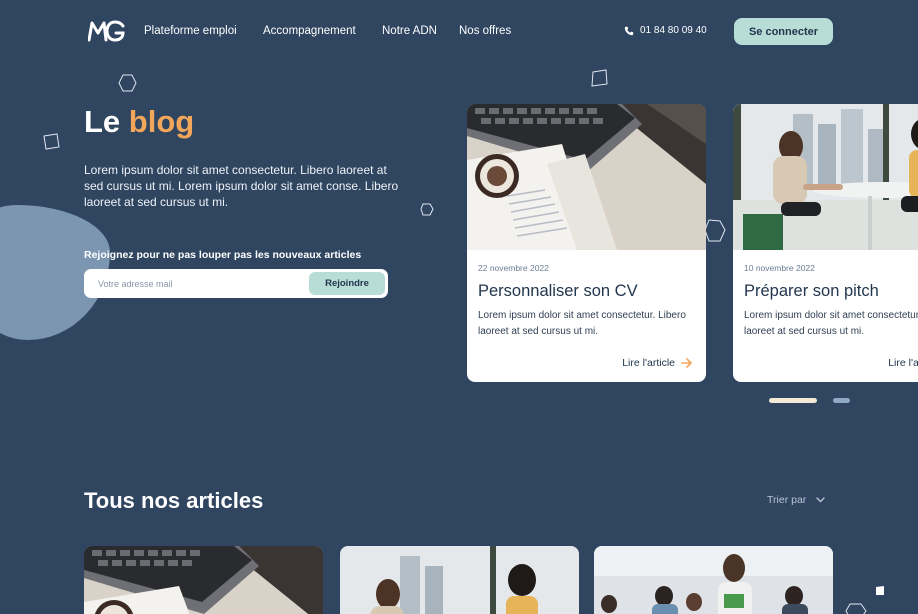  What do you see at coordinates (811, 291) in the screenshot?
I see `card-title: Préparer son pitch` at bounding box center [811, 291].